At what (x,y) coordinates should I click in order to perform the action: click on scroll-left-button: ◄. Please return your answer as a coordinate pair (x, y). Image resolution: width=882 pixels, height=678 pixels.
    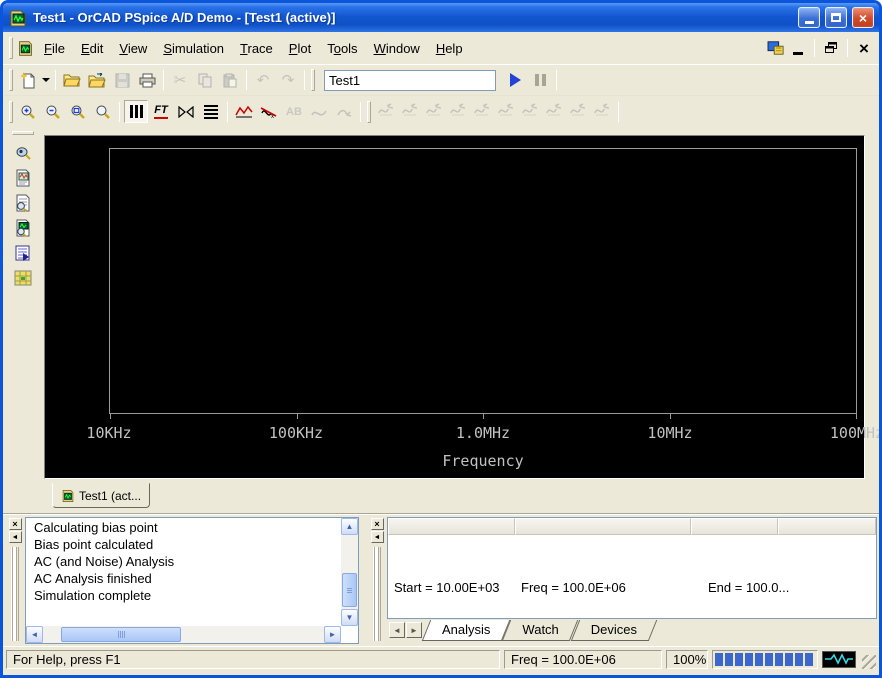
    Looking at the image, I should click on (34, 634).